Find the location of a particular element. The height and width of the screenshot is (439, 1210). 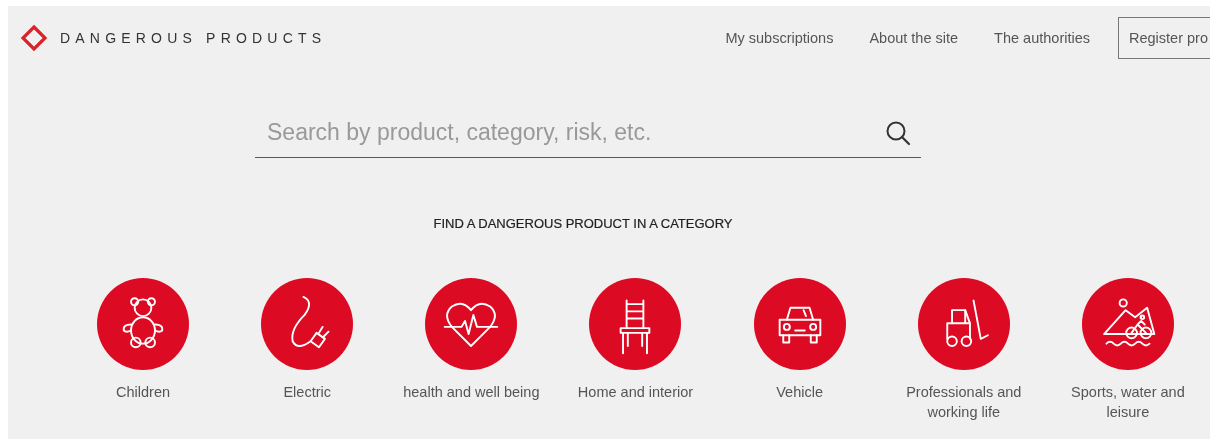

category-label: Electric is located at coordinates (307, 392).